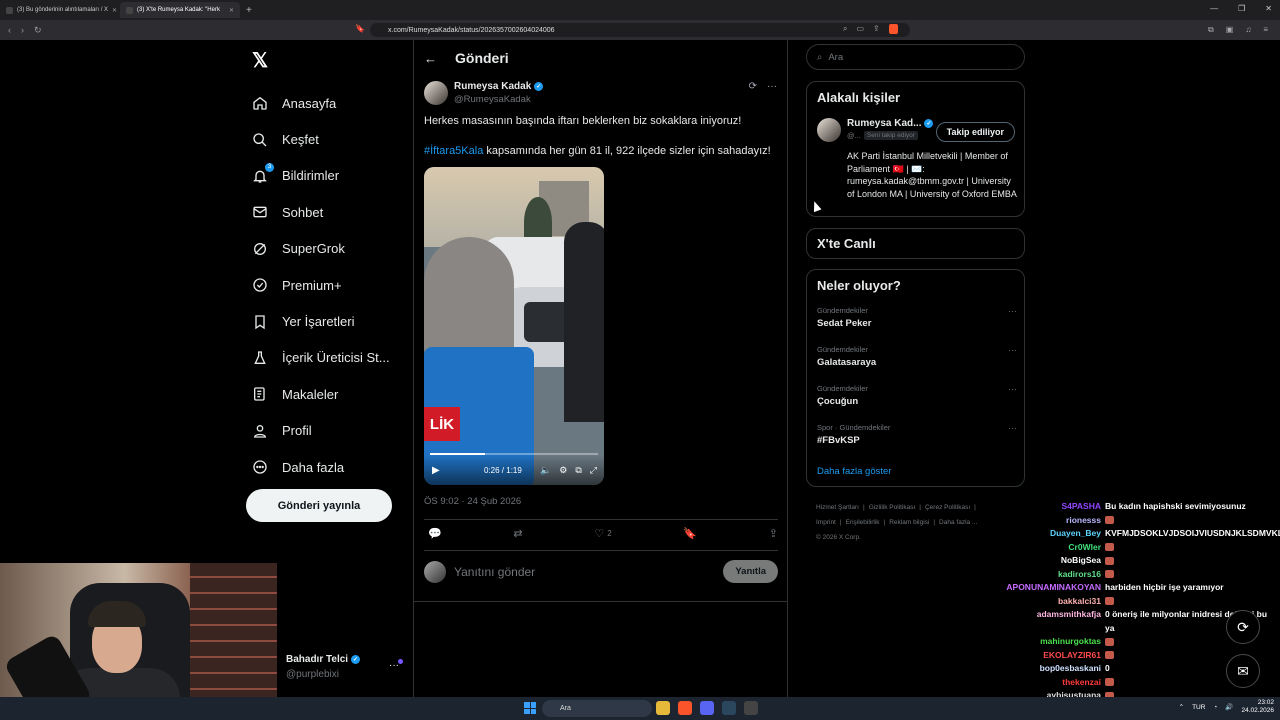 The width and height of the screenshot is (1280, 720). What do you see at coordinates (837, 507) in the screenshot?
I see `footer-link: Hizmet Şartları` at bounding box center [837, 507].